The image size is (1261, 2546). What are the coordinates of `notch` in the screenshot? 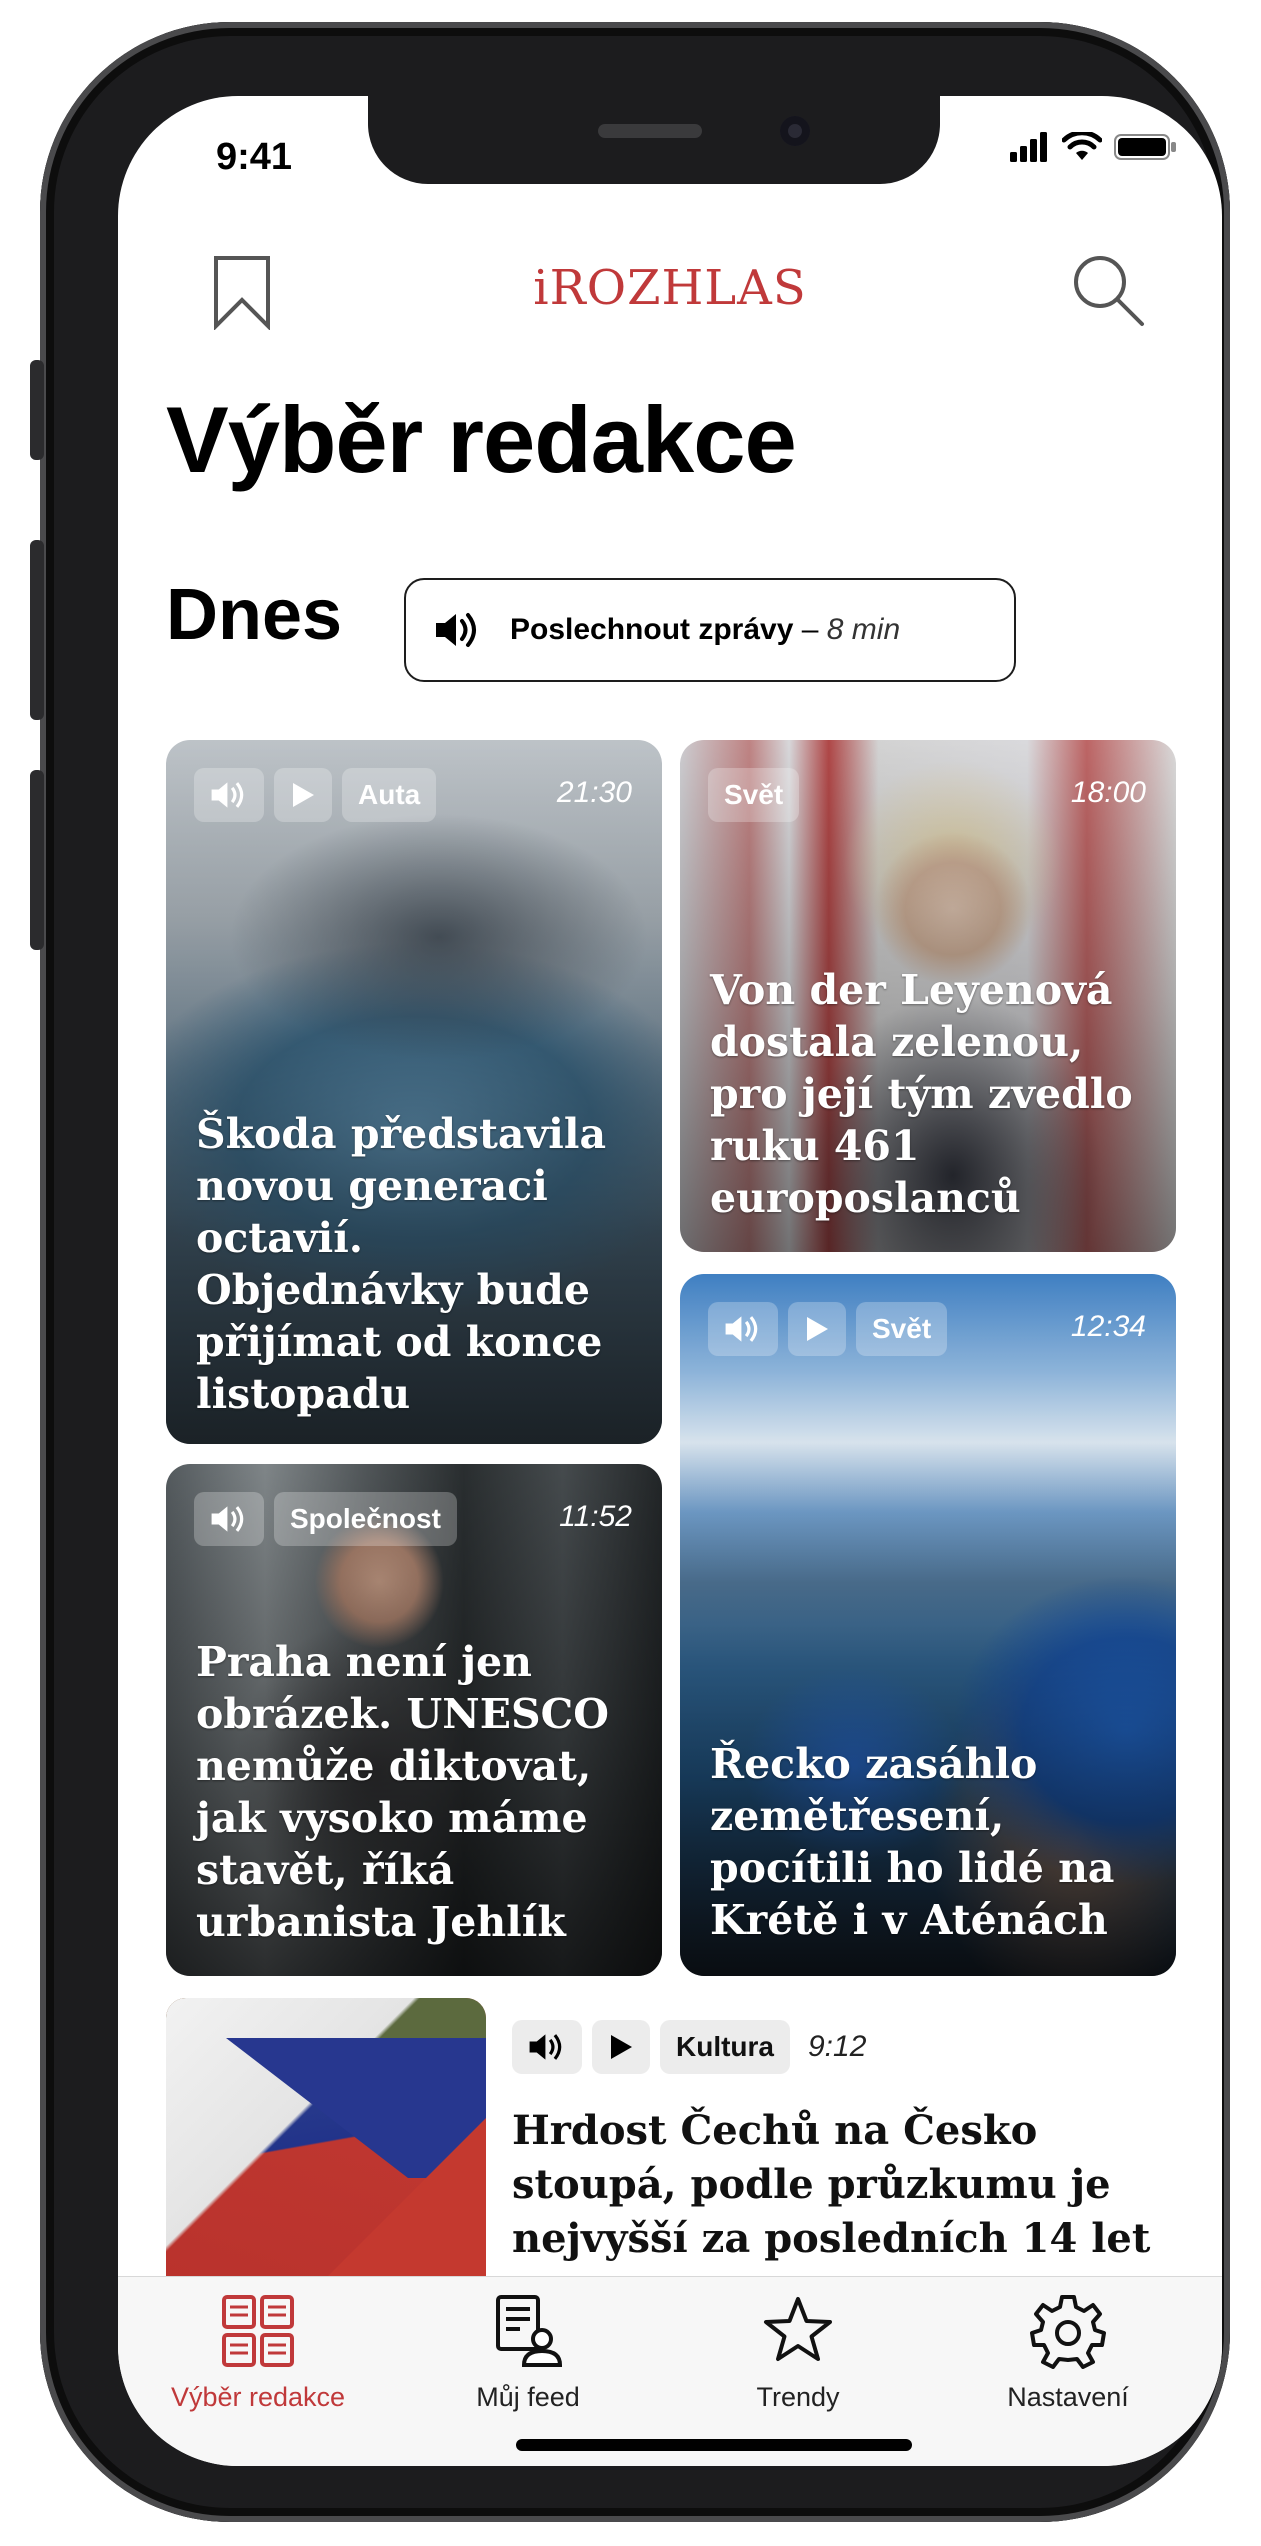 It's located at (654, 140).